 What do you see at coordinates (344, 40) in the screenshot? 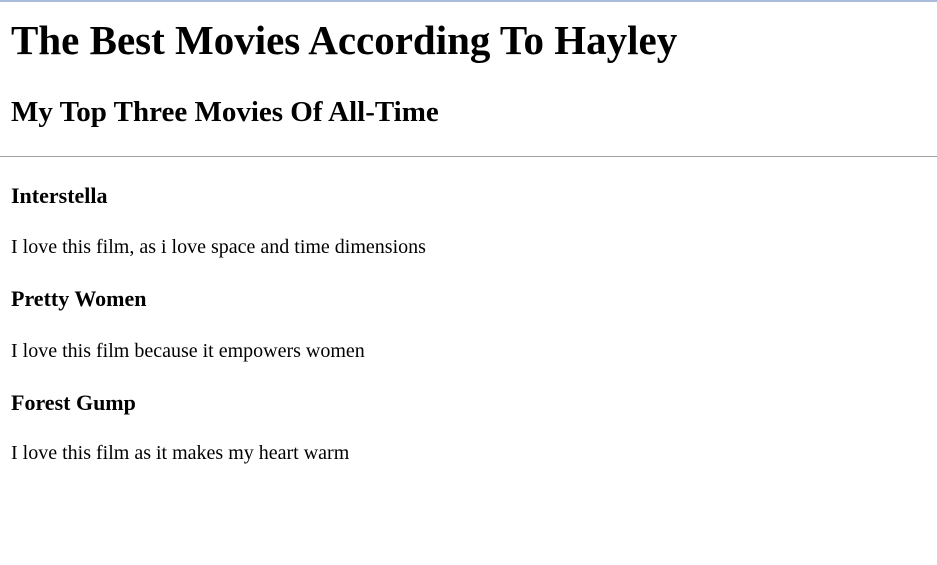
I see `page-title: The Best Movies According To Hayley` at bounding box center [344, 40].